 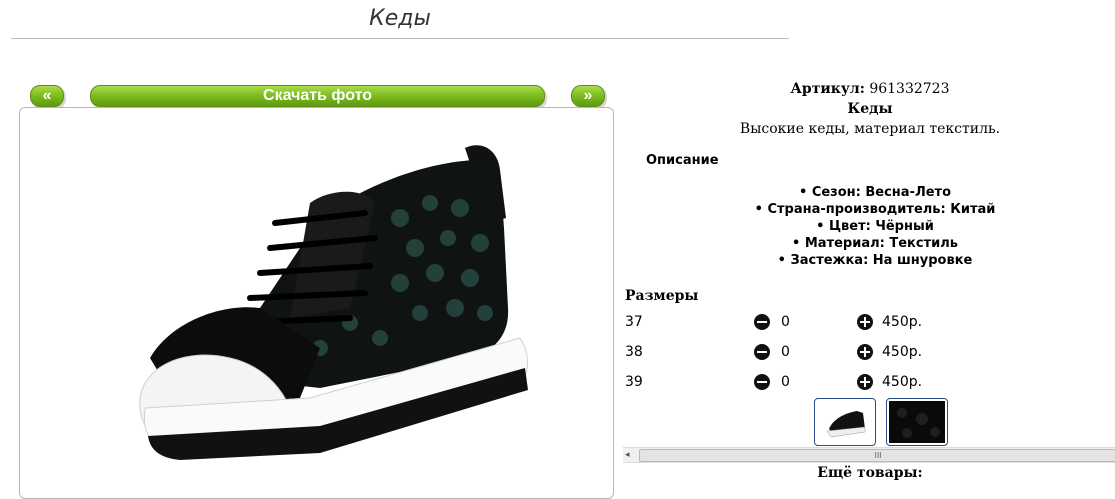 I want to click on property-item: • Сезон: Весна-Лето, so click(x=875, y=192).